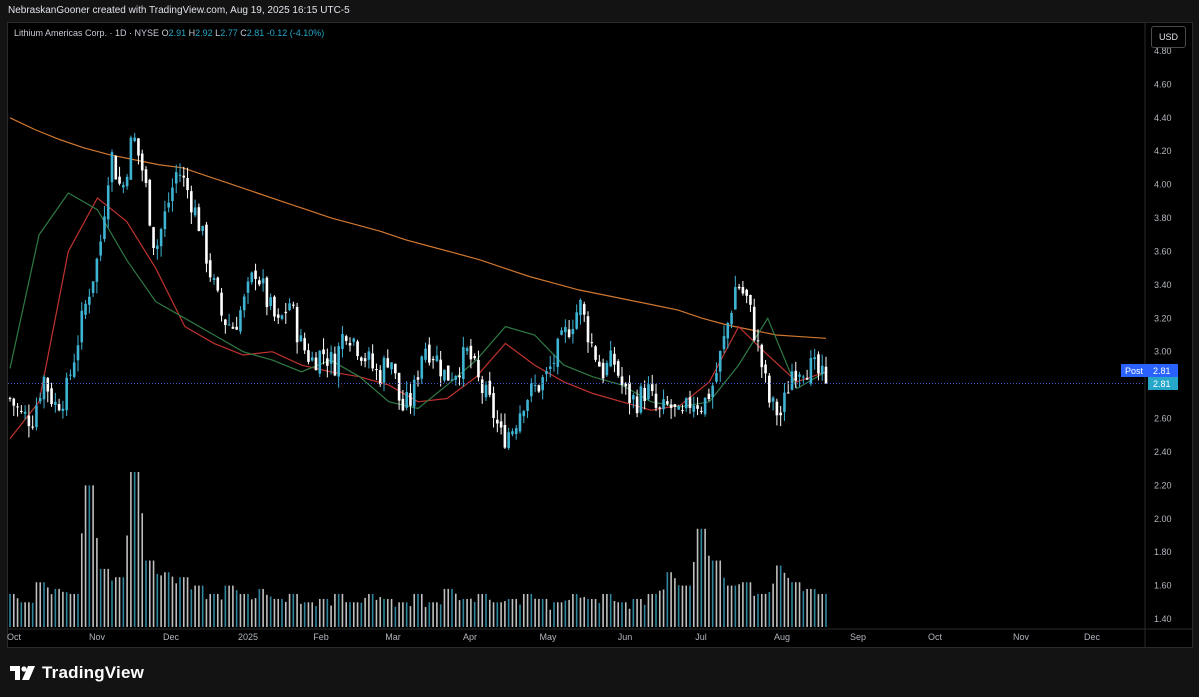 The image size is (1199, 697). Describe the element at coordinates (1168, 37) in the screenshot. I see `currency-button: USD` at that location.